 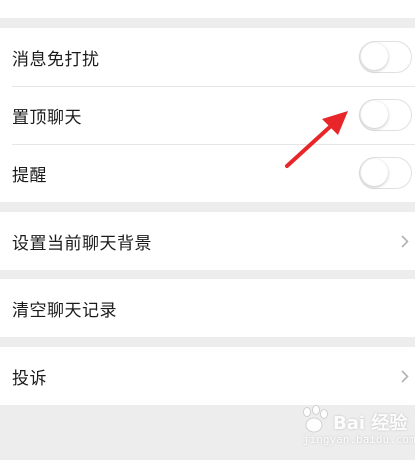 I want to click on baidu-jingyan-watermark: Bai 经验 jingyan.baidu.com, so click(x=355, y=430).